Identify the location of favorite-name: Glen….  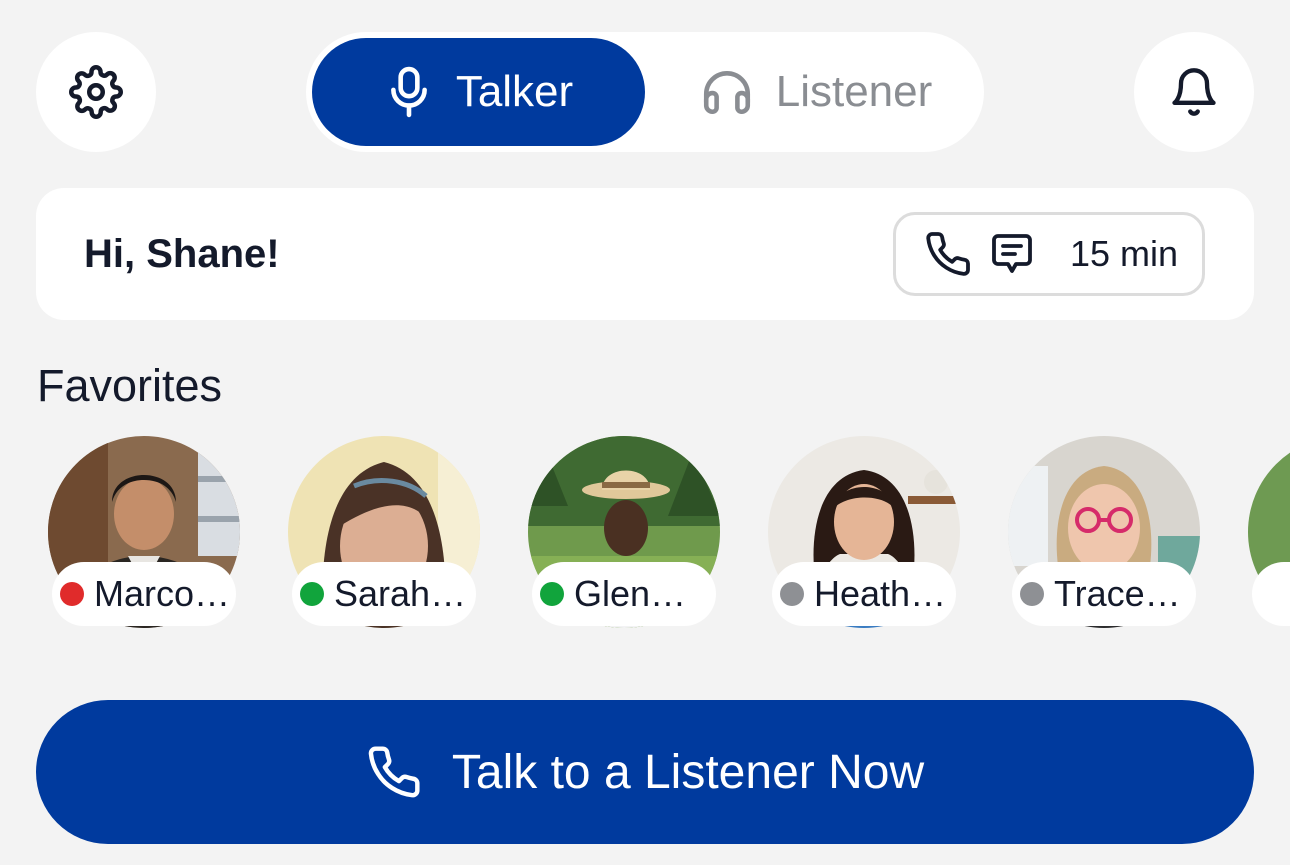
(630, 593).